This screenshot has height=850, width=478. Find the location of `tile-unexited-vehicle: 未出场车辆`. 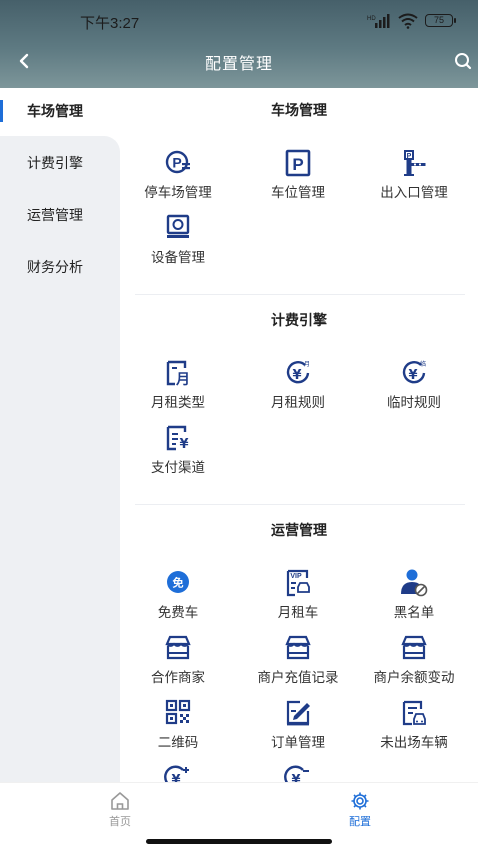

tile-unexited-vehicle: 未出场车辆 is located at coordinates (414, 728).